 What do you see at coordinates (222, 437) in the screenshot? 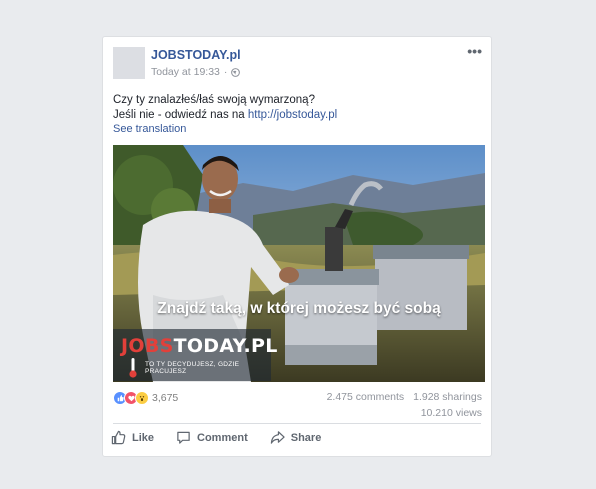
I see `comment-label: Comment` at bounding box center [222, 437].